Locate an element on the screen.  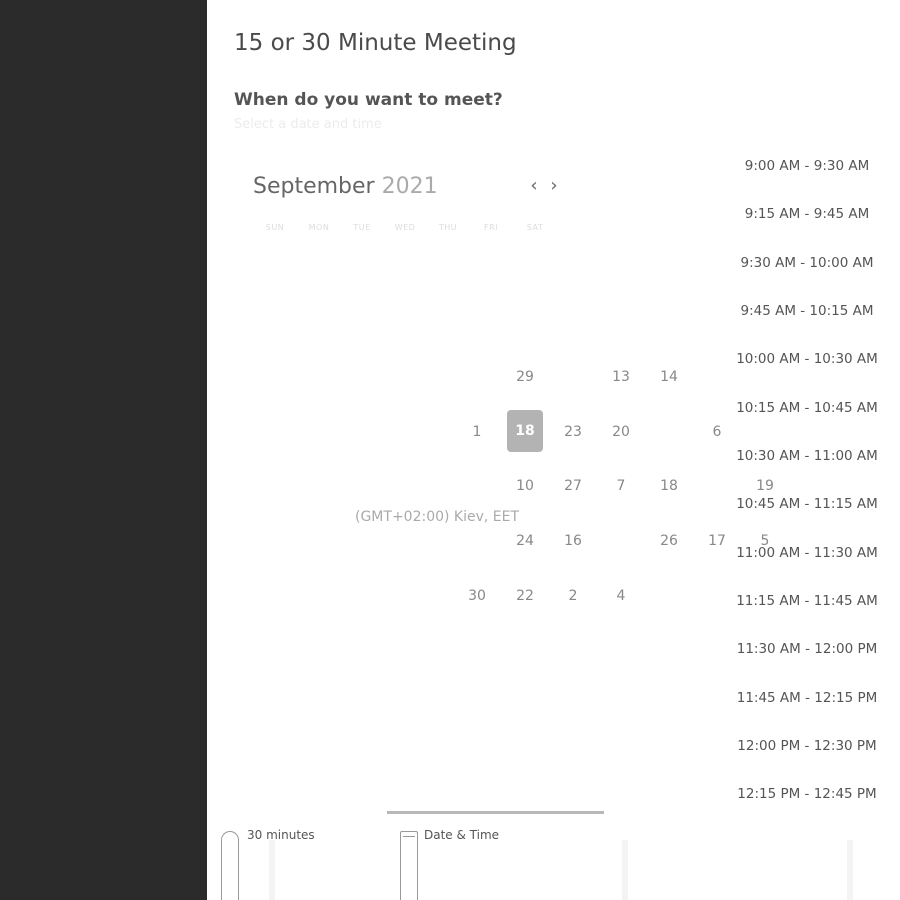
calendar-day: 16 is located at coordinates (573, 541).